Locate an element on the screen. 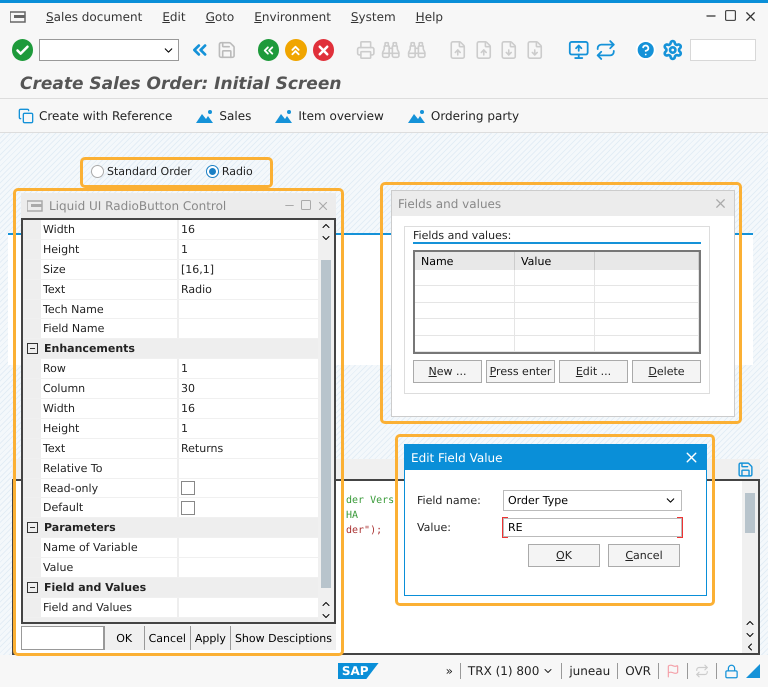 Image resolution: width=768 pixels, height=687 pixels. logo: SAP is located at coordinates (358, 671).